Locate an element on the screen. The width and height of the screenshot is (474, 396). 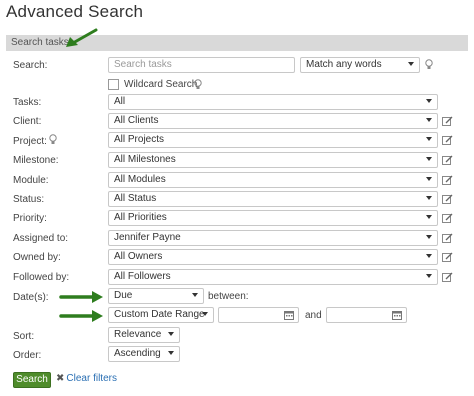
filter-label-followed: Followed by: is located at coordinates (41, 277).